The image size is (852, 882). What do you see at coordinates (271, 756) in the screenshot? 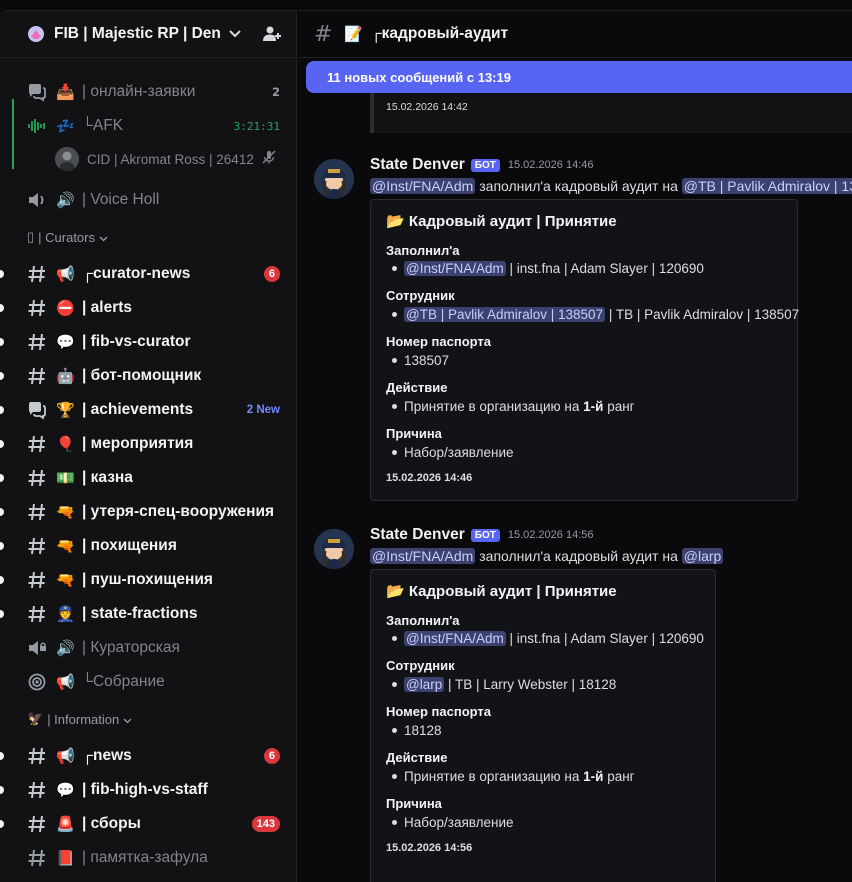
I see `mention-badge: 6` at bounding box center [271, 756].